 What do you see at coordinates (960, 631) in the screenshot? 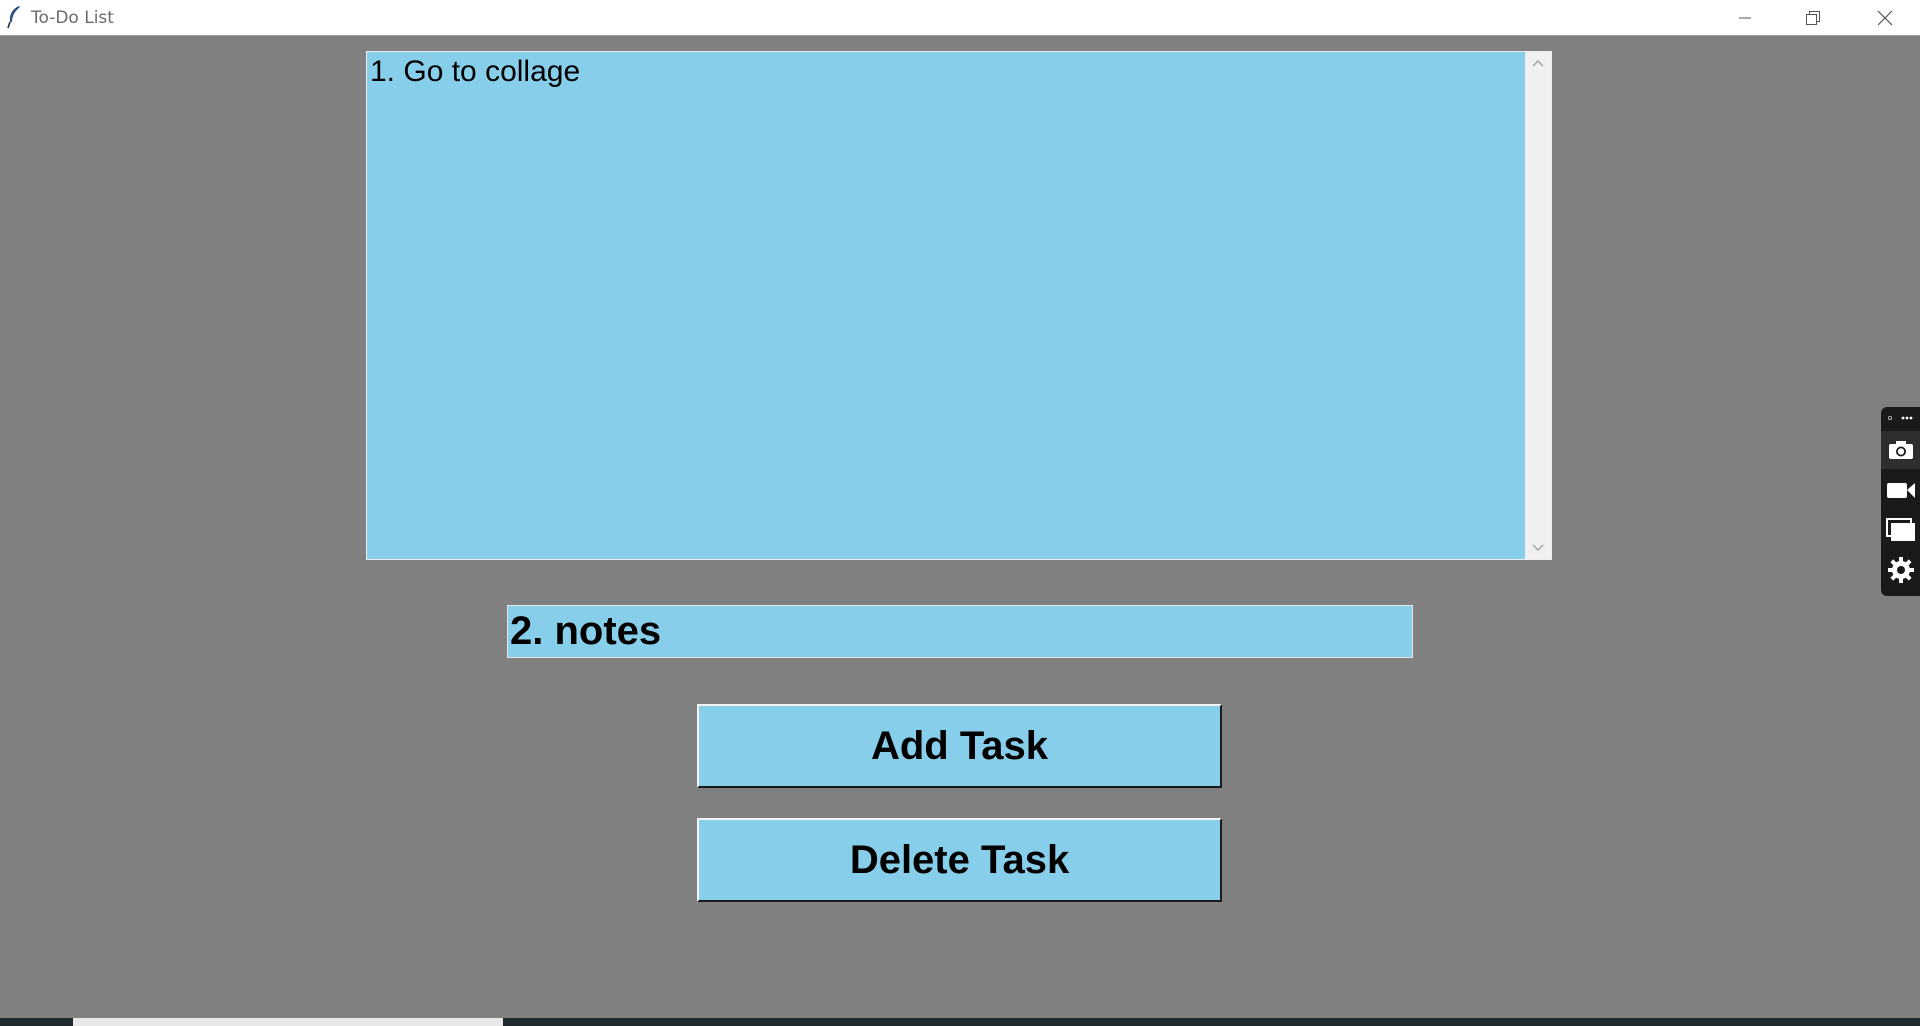
I see `task-input` at bounding box center [960, 631].